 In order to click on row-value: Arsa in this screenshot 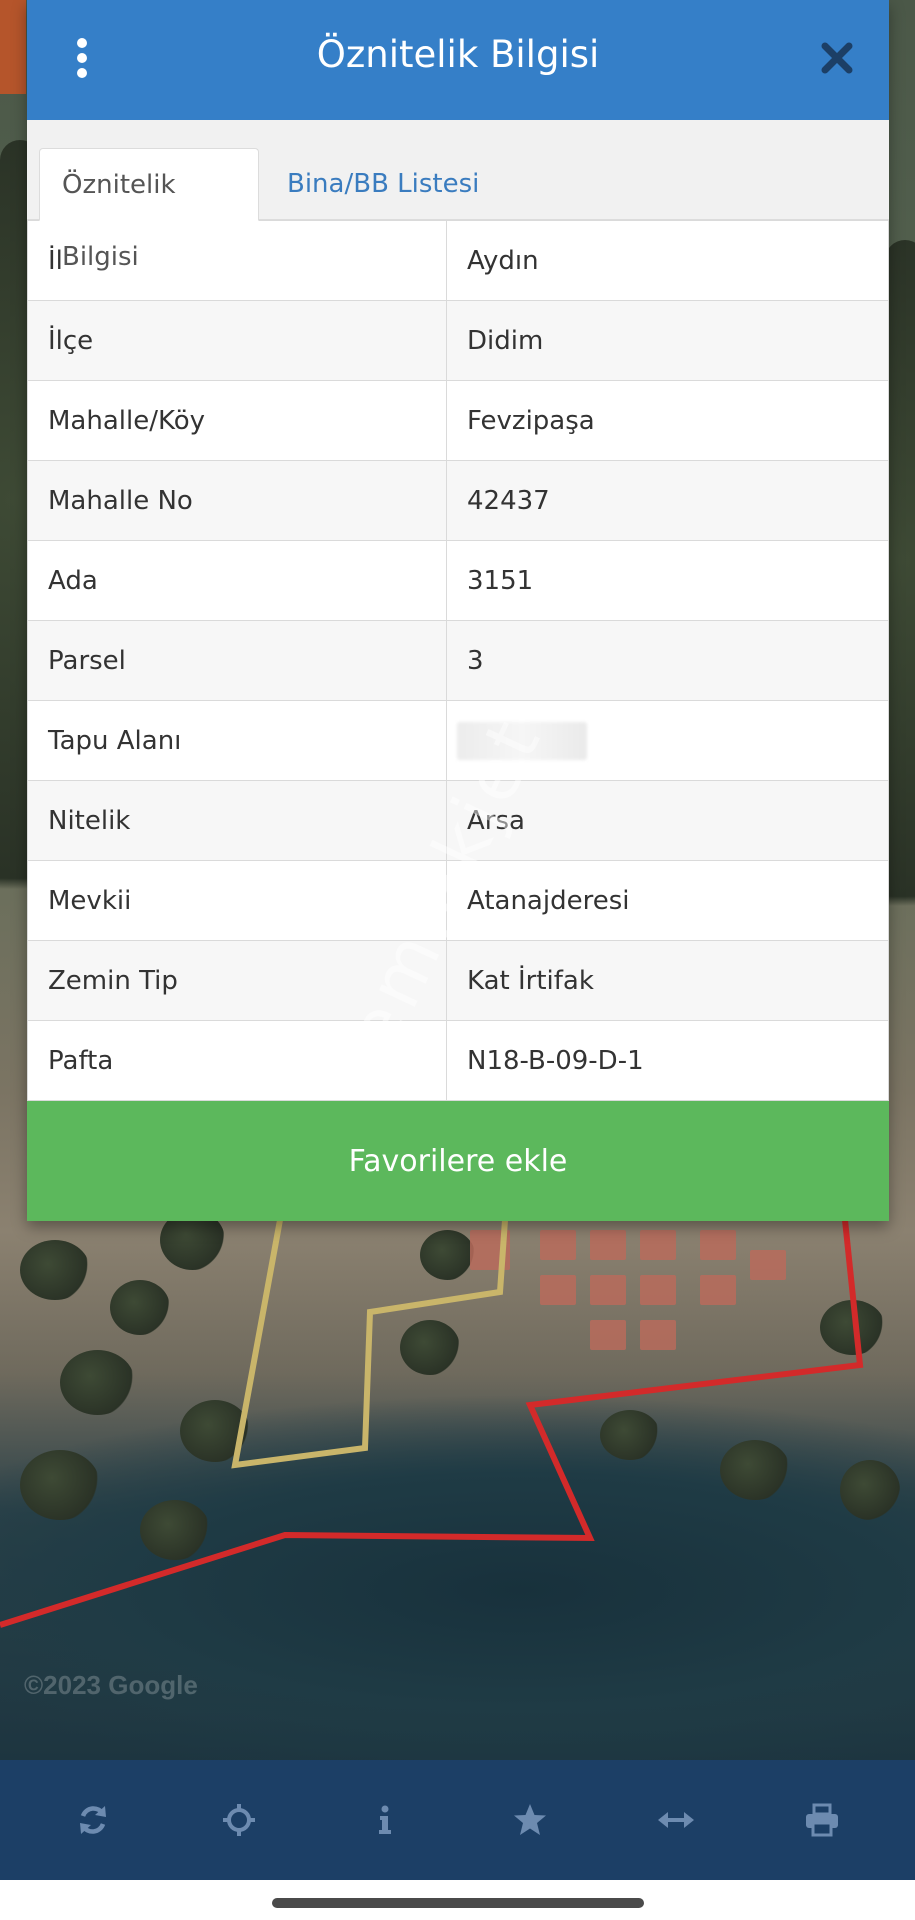, I will do `click(667, 820)`.